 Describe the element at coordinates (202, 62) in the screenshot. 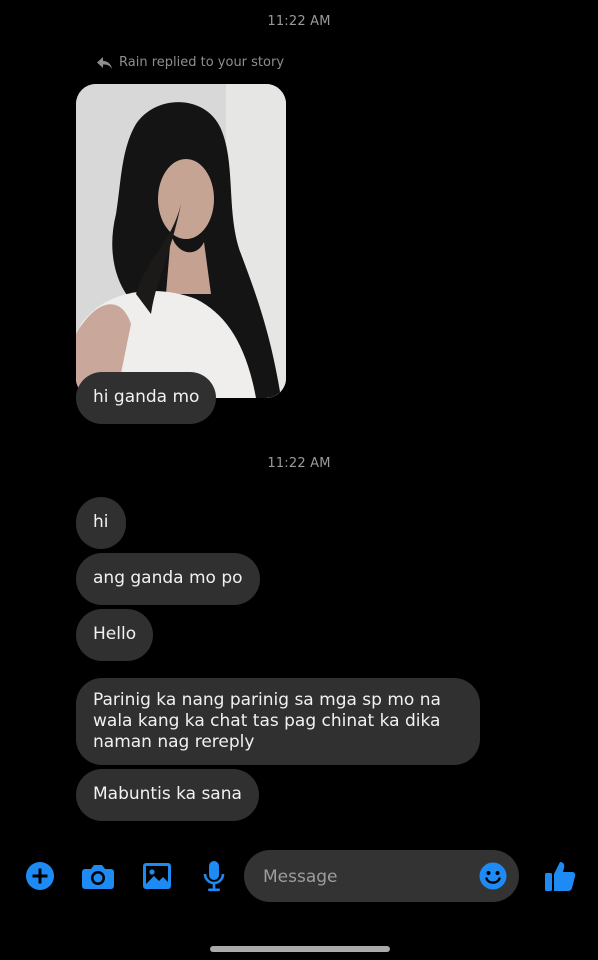

I see `reply-note-text: Rain replied to your story` at that location.